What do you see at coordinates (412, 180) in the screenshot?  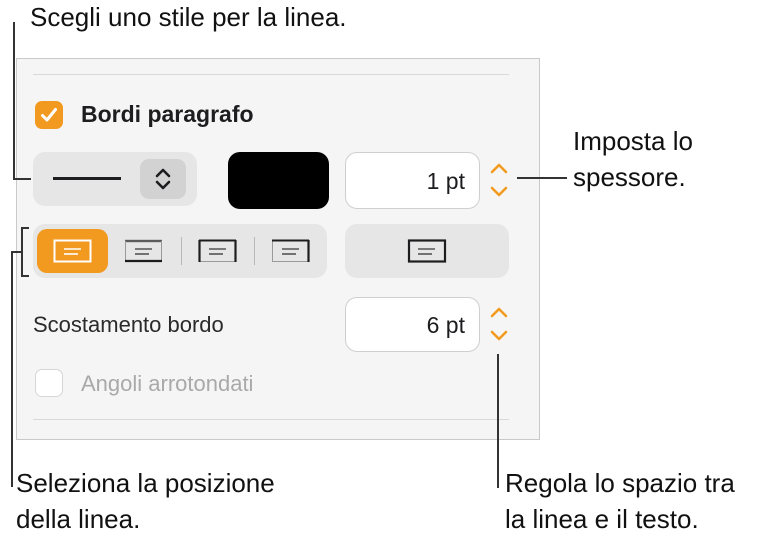 I see `thickness-field: 1 pt` at bounding box center [412, 180].